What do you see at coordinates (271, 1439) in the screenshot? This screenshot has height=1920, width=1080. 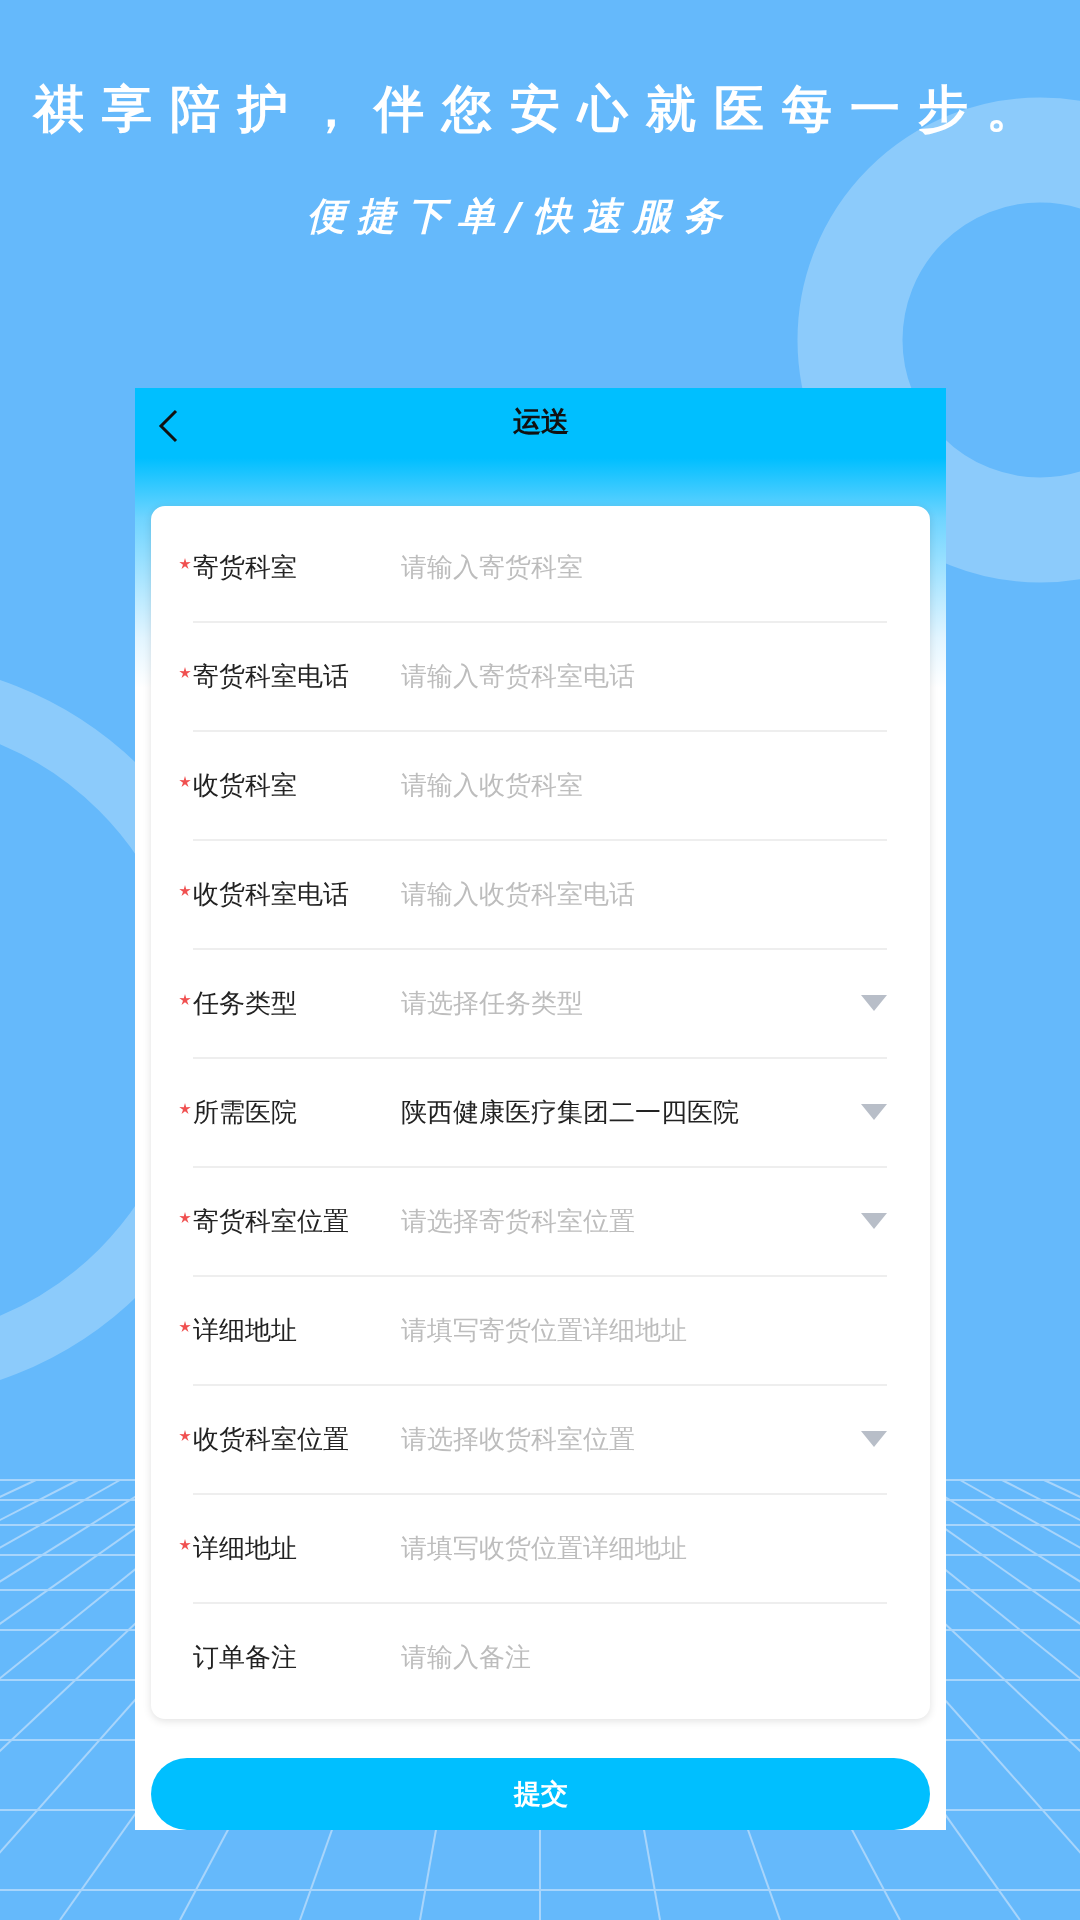 I see `field-label: 收货科室位置` at bounding box center [271, 1439].